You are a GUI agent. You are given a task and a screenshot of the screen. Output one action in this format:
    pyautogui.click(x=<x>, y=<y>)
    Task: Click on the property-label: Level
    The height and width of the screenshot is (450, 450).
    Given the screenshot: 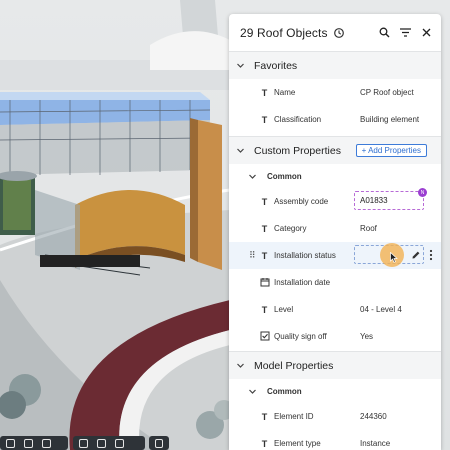 What is the action you would take?
    pyautogui.click(x=284, y=309)
    